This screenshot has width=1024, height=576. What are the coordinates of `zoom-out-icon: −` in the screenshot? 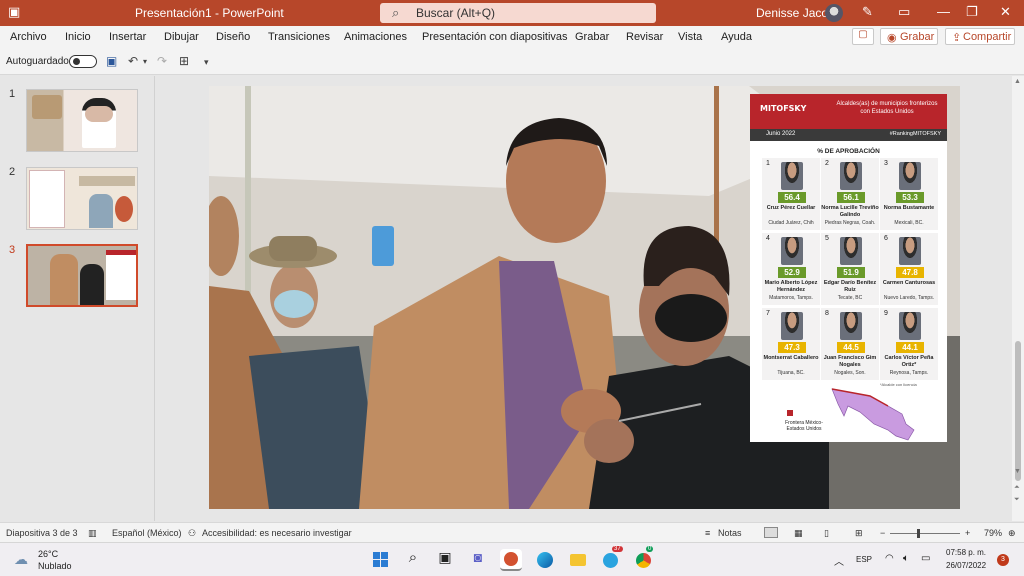 It's located at (882, 533).